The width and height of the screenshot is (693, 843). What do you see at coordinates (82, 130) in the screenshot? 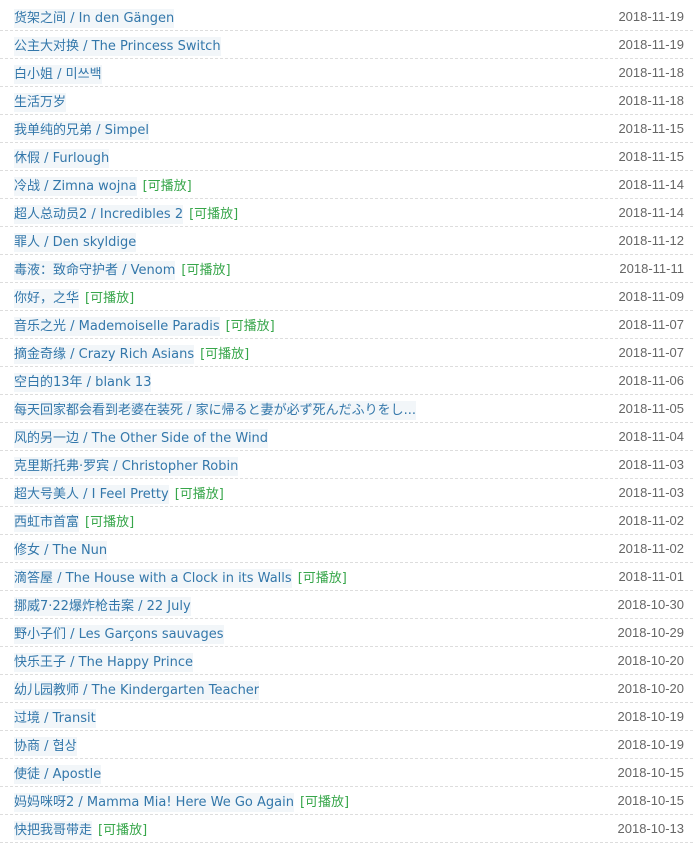
I see `movie-title-link: 我单纯的兄弟 / Simpel` at bounding box center [82, 130].